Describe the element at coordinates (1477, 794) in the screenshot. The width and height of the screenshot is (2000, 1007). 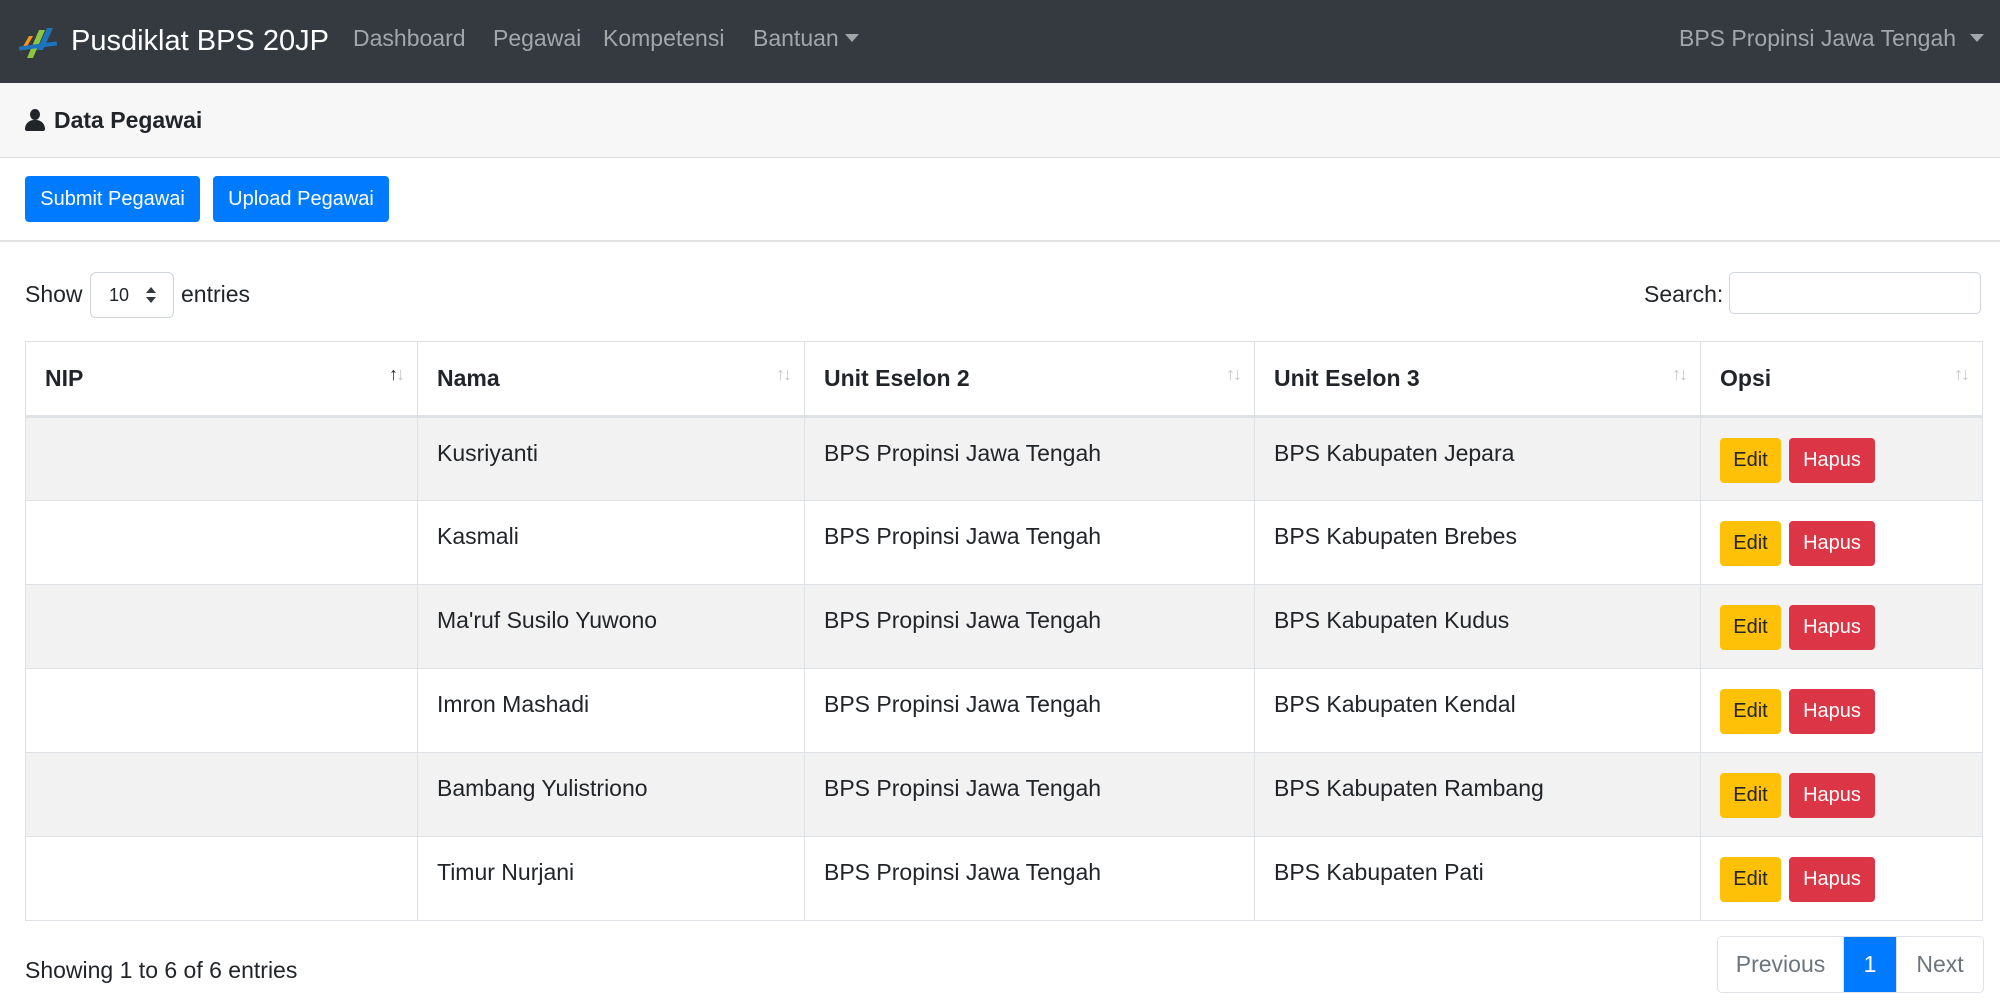
I see `cell-eselon-3: BPS Kabupaten Rambang` at that location.